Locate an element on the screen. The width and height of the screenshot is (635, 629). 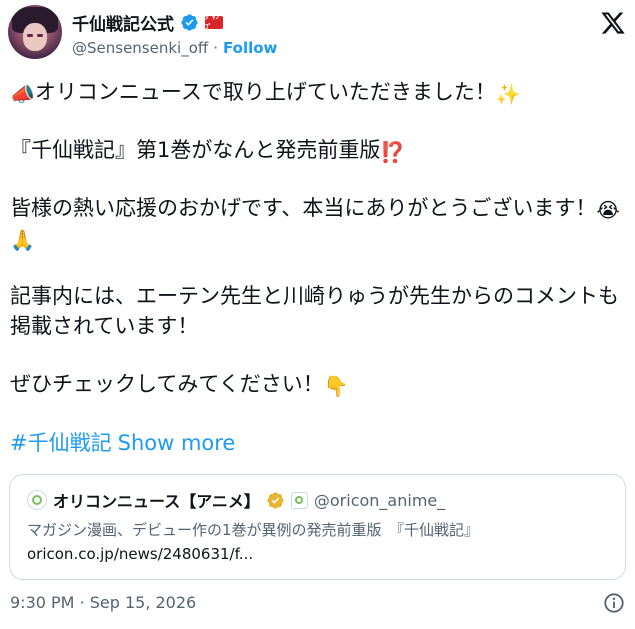
show-more-link: Show more is located at coordinates (177, 443).